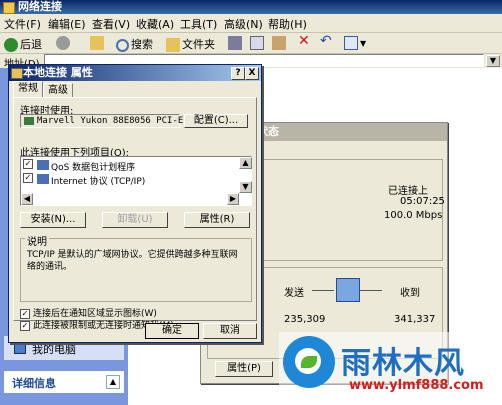 This screenshot has width=502, height=405. Describe the element at coordinates (122, 45) in the screenshot. I see `search-icon` at that location.